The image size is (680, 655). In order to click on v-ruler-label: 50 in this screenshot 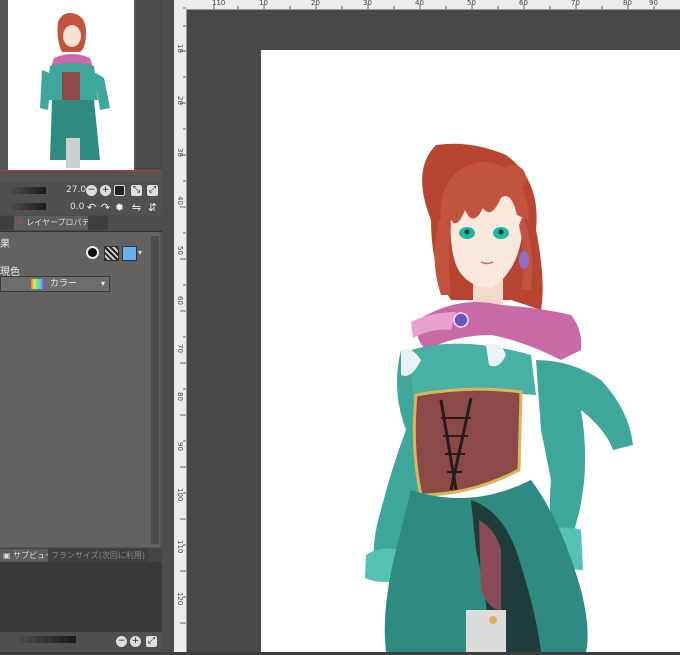, I will do `click(180, 250)`.